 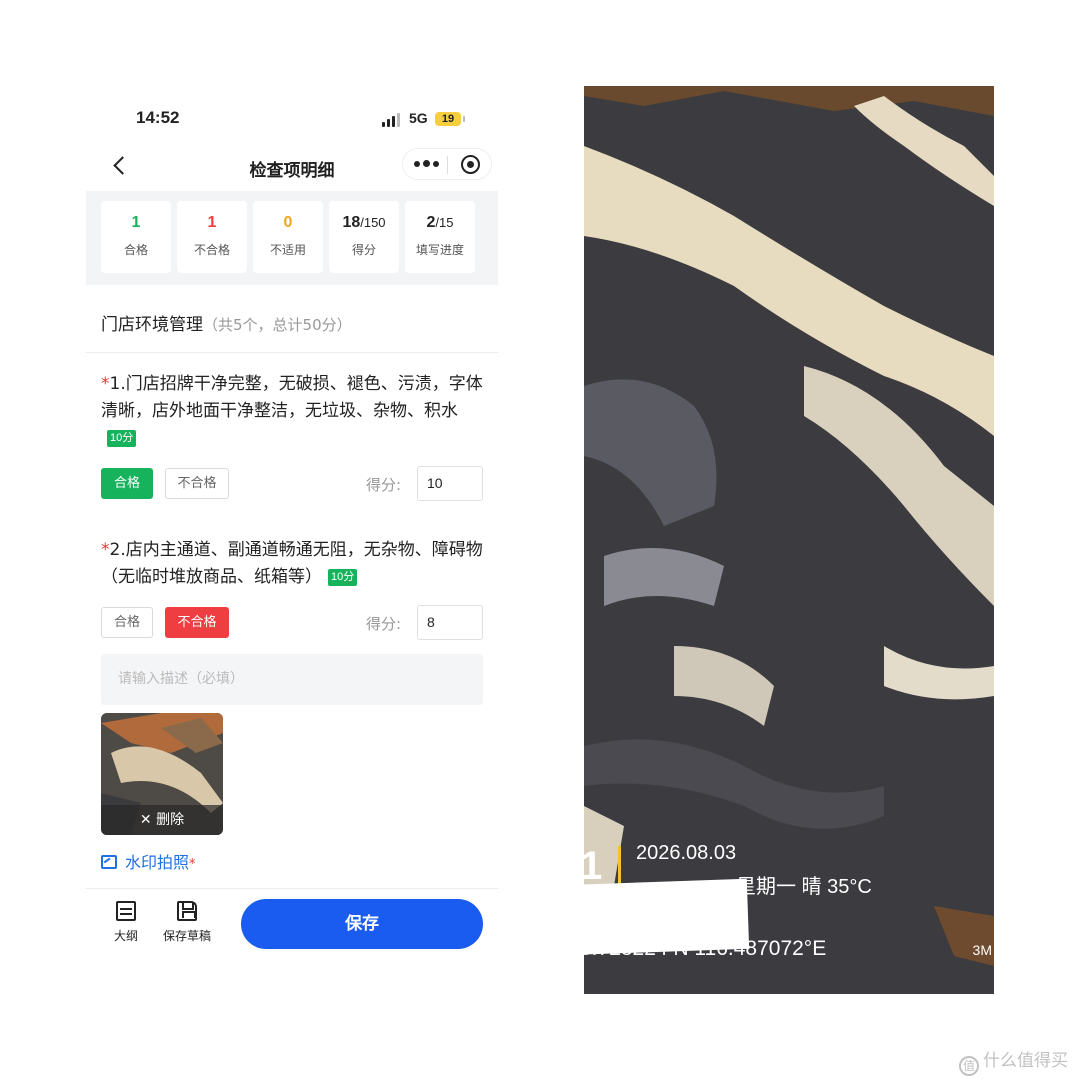 I want to click on summary-label: 得分, so click(x=363, y=250).